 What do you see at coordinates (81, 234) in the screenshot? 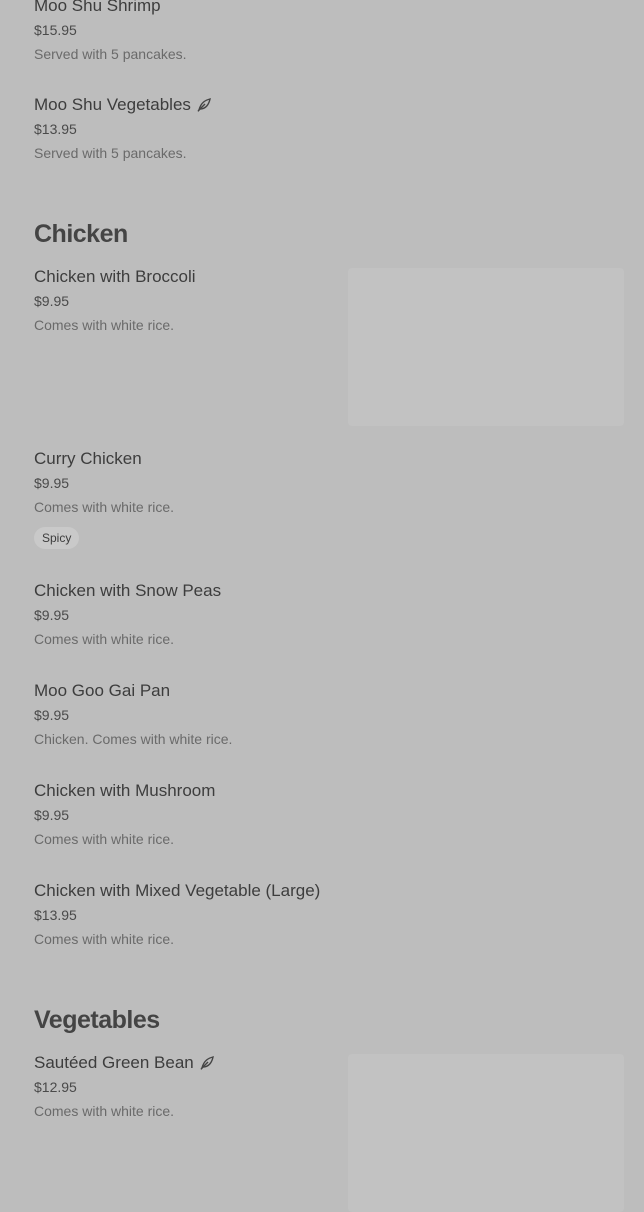
I see `section-title: Chicken` at bounding box center [81, 234].